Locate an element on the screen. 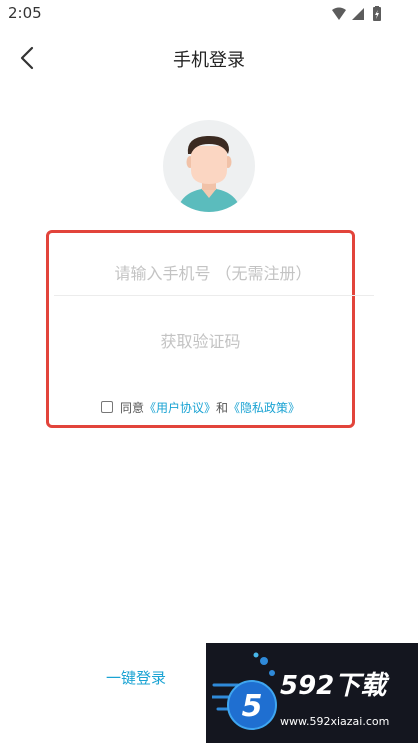  watermark-logo-icon: 5 is located at coordinates (244, 691).